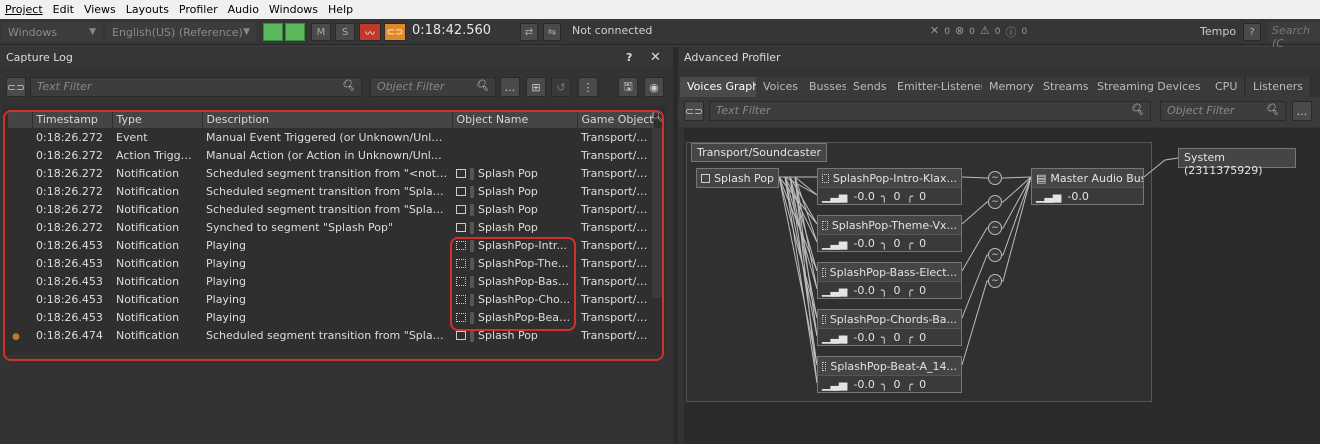  What do you see at coordinates (1237, 162) in the screenshot?
I see `system-node: System (2311375929)` at bounding box center [1237, 162].